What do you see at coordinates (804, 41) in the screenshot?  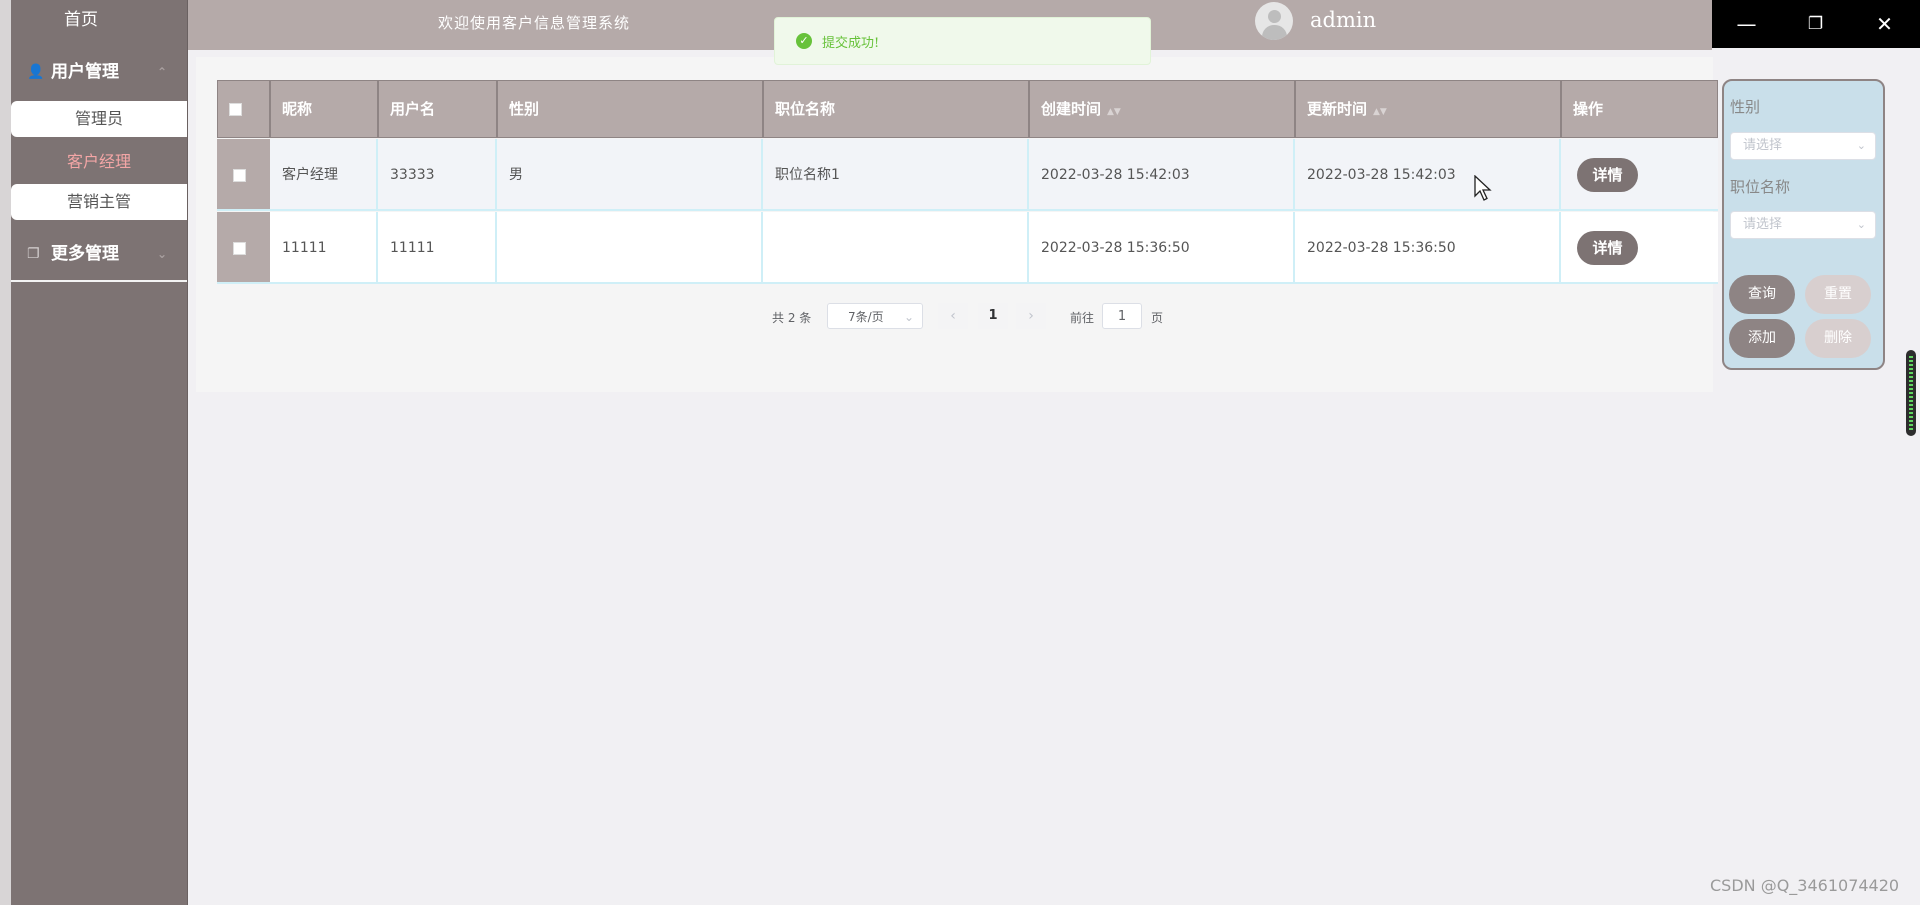 I see `check-circle-icon: ✓` at bounding box center [804, 41].